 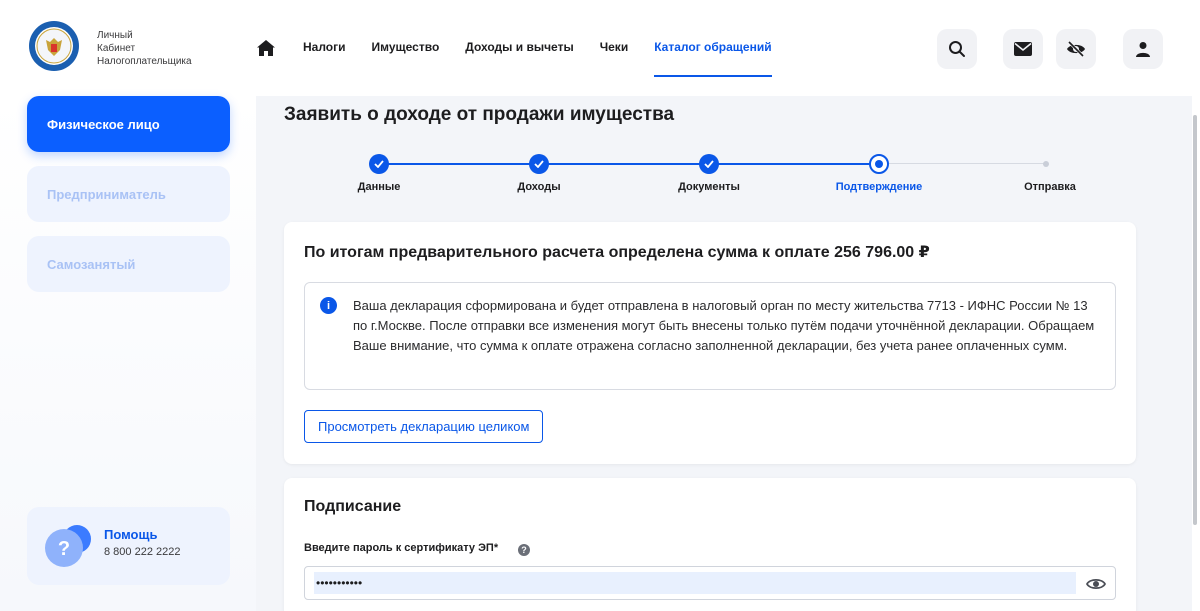 I want to click on fns-emblem-logo, so click(x=54, y=46).